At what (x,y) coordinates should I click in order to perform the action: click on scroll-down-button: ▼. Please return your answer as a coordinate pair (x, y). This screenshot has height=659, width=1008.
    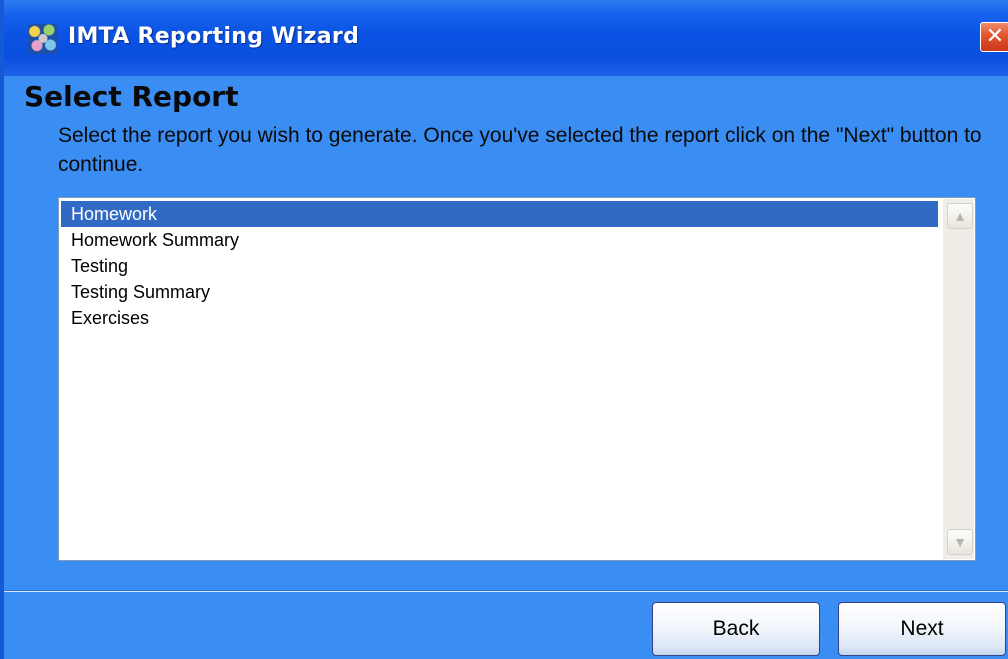
    Looking at the image, I should click on (960, 542).